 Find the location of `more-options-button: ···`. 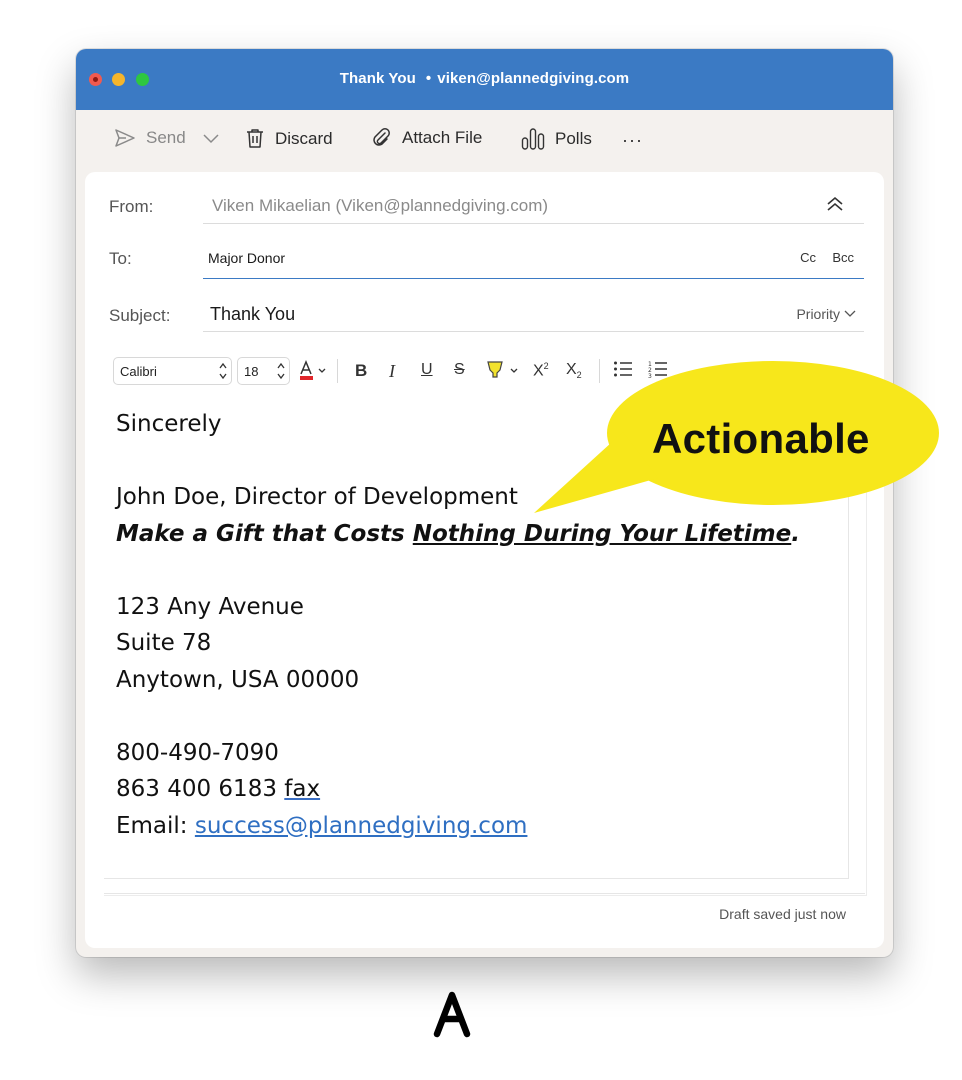

more-options-button: ··· is located at coordinates (632, 140).